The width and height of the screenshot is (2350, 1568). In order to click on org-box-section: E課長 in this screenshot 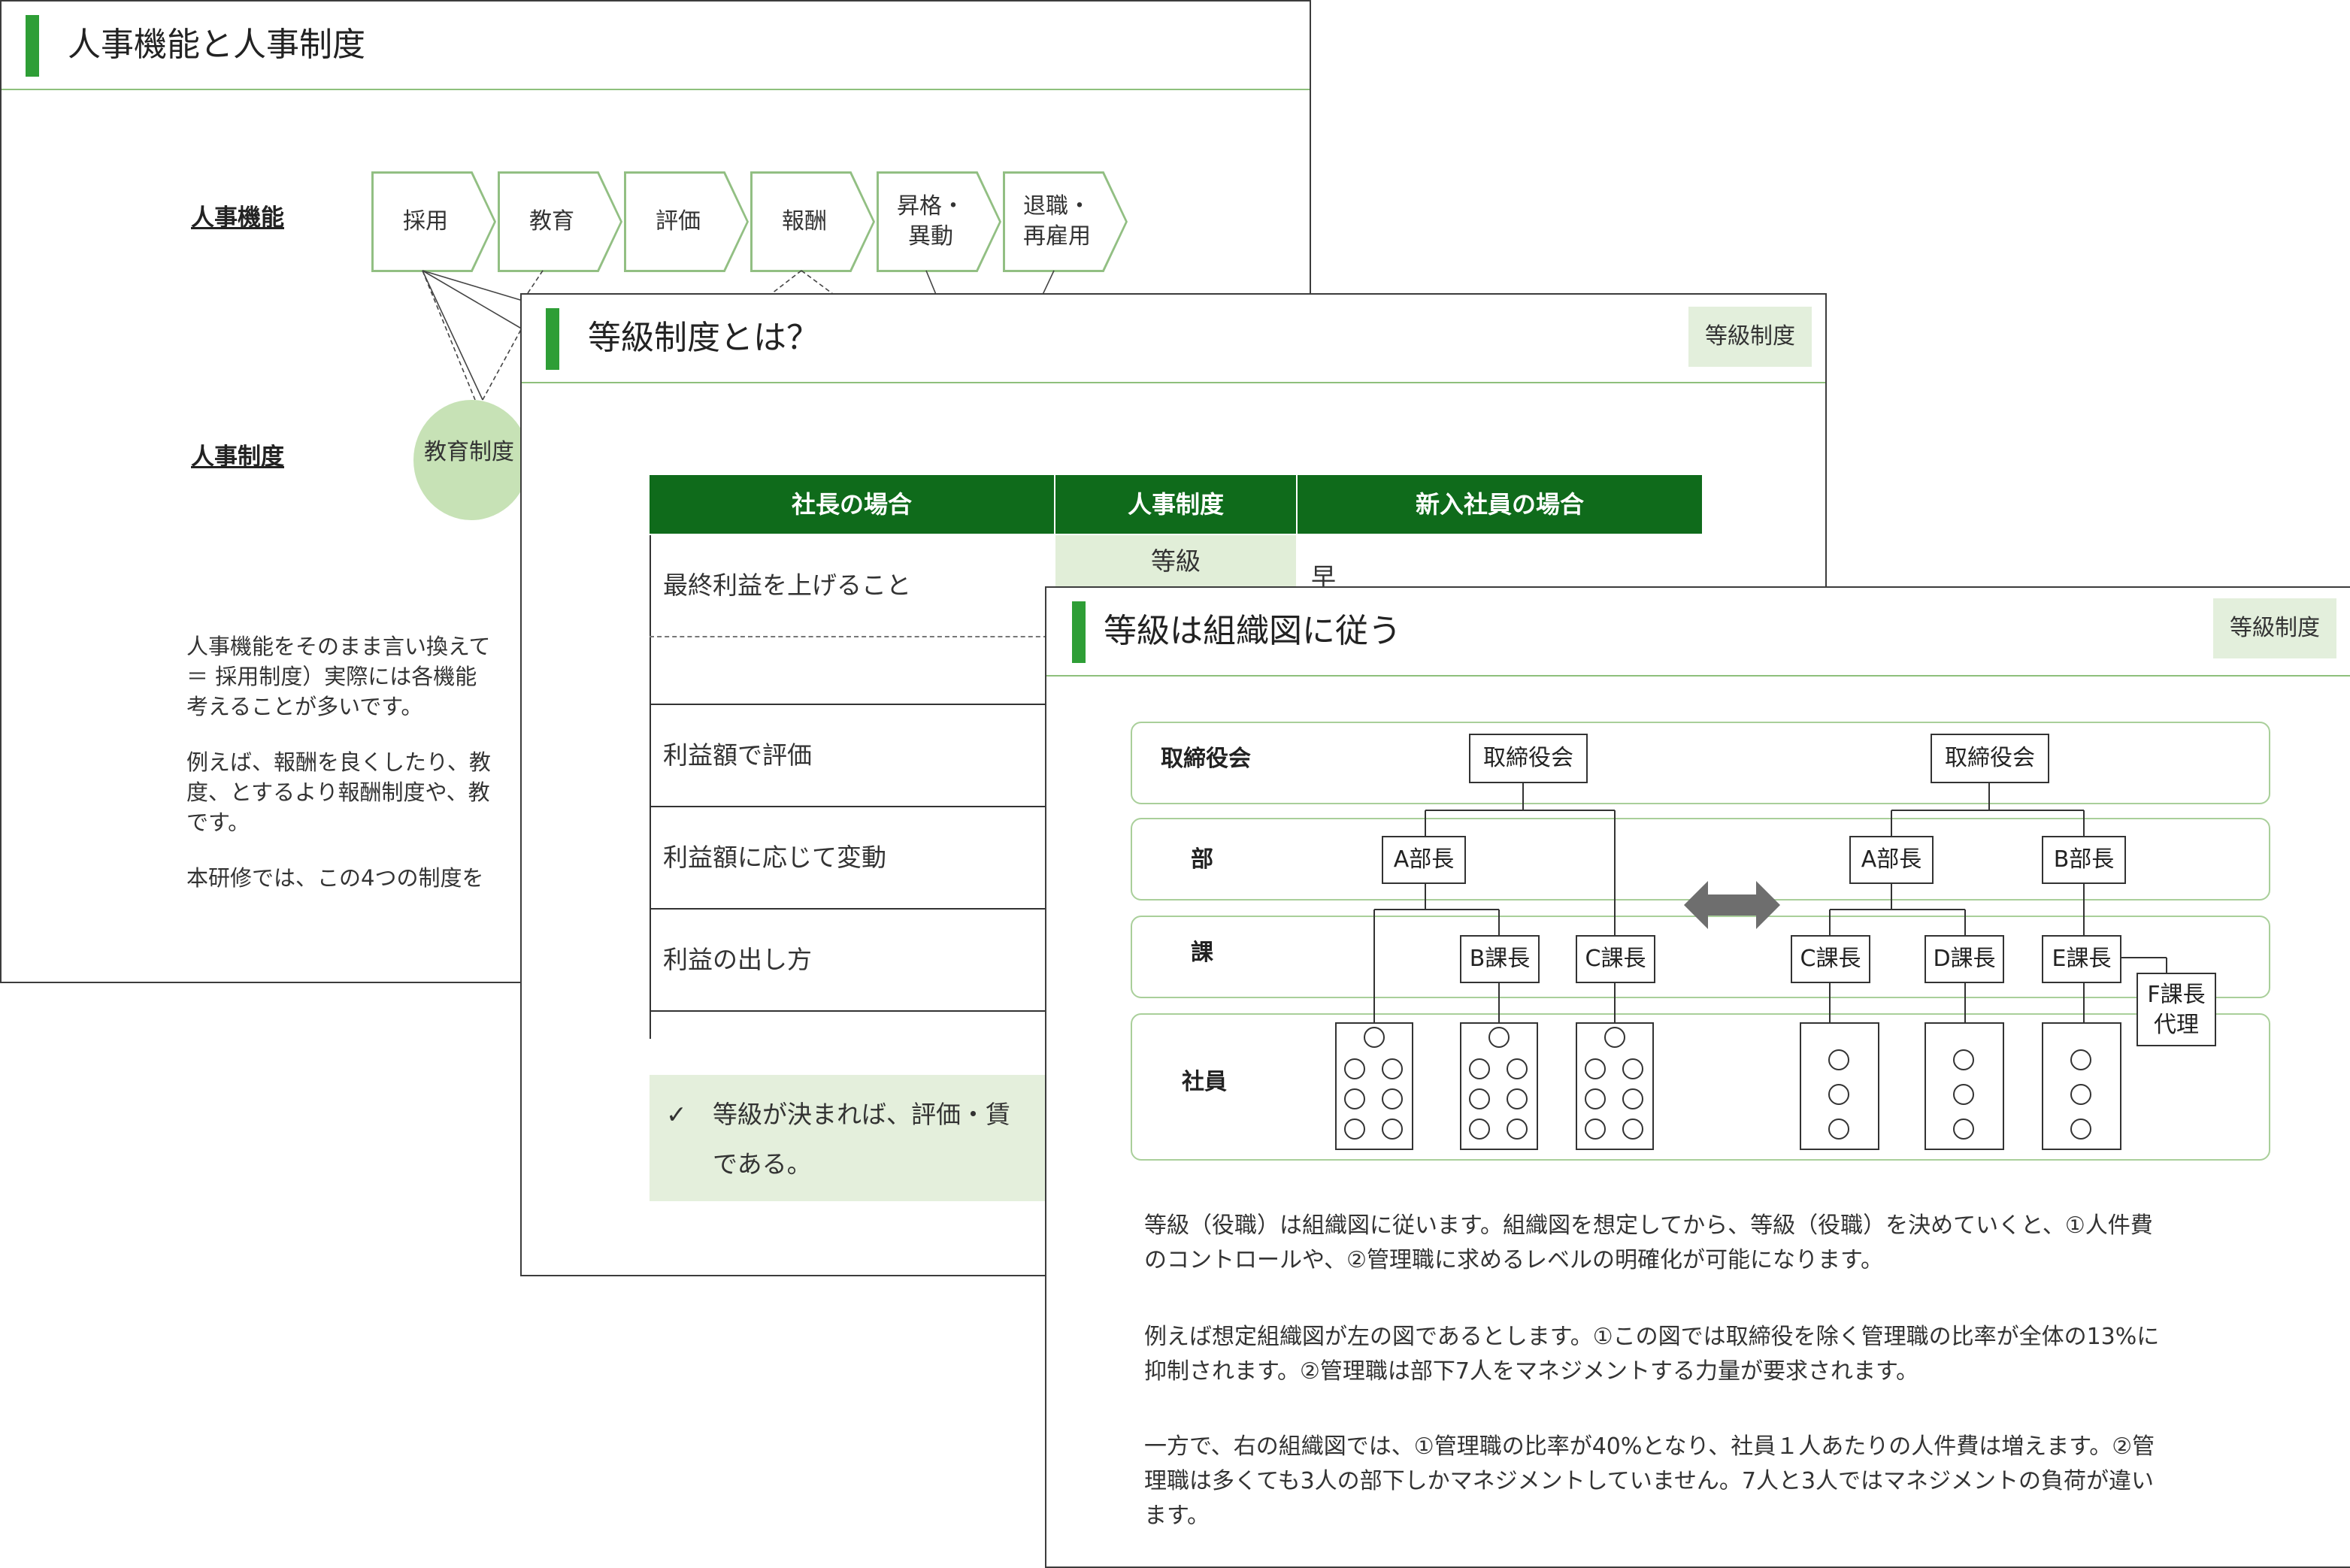, I will do `click(2081, 959)`.